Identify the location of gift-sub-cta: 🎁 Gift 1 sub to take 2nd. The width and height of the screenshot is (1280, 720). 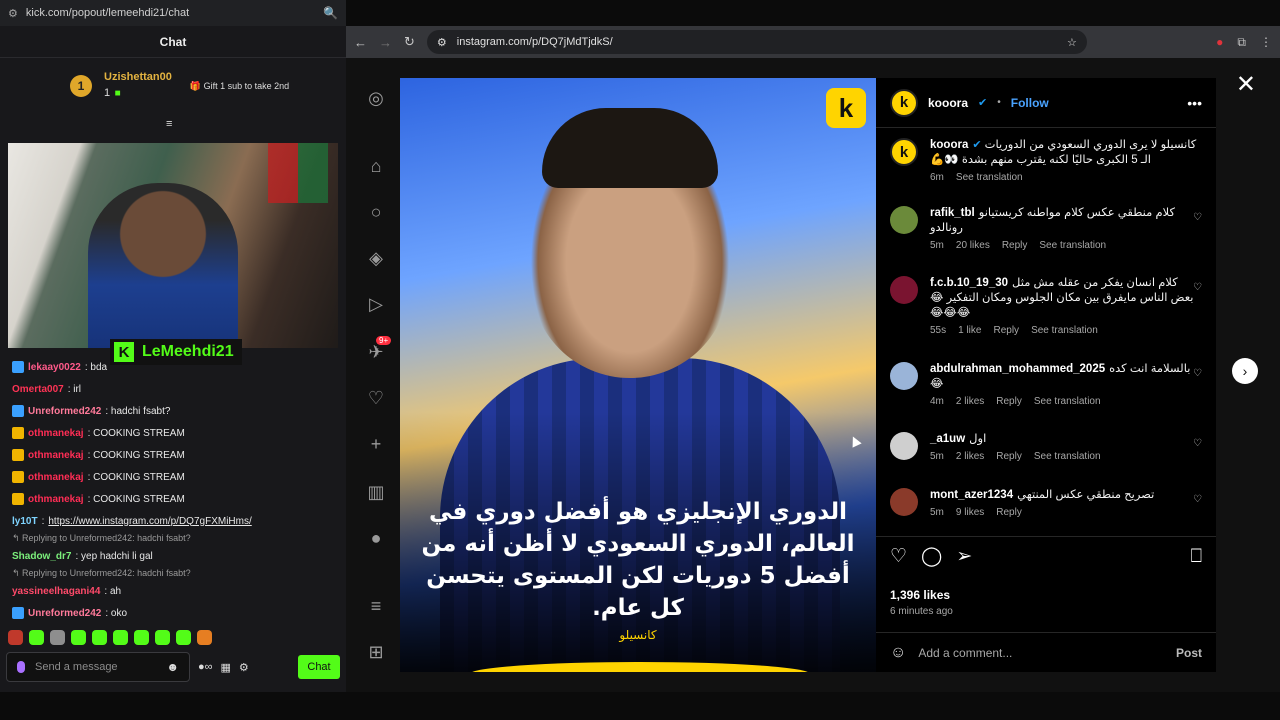
(239, 86).